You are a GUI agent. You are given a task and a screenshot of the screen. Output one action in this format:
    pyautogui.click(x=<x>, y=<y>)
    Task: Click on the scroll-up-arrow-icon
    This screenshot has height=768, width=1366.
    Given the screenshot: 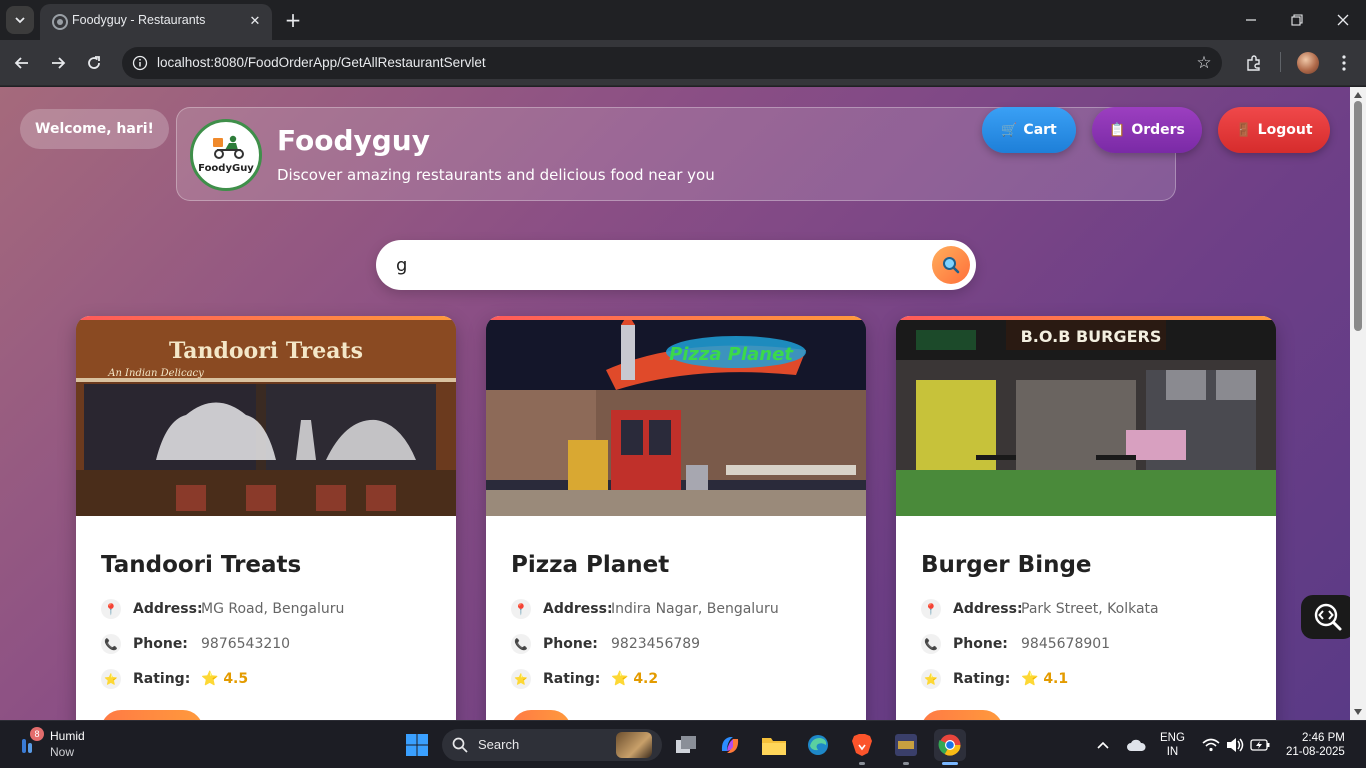 What is the action you would take?
    pyautogui.click(x=1358, y=95)
    